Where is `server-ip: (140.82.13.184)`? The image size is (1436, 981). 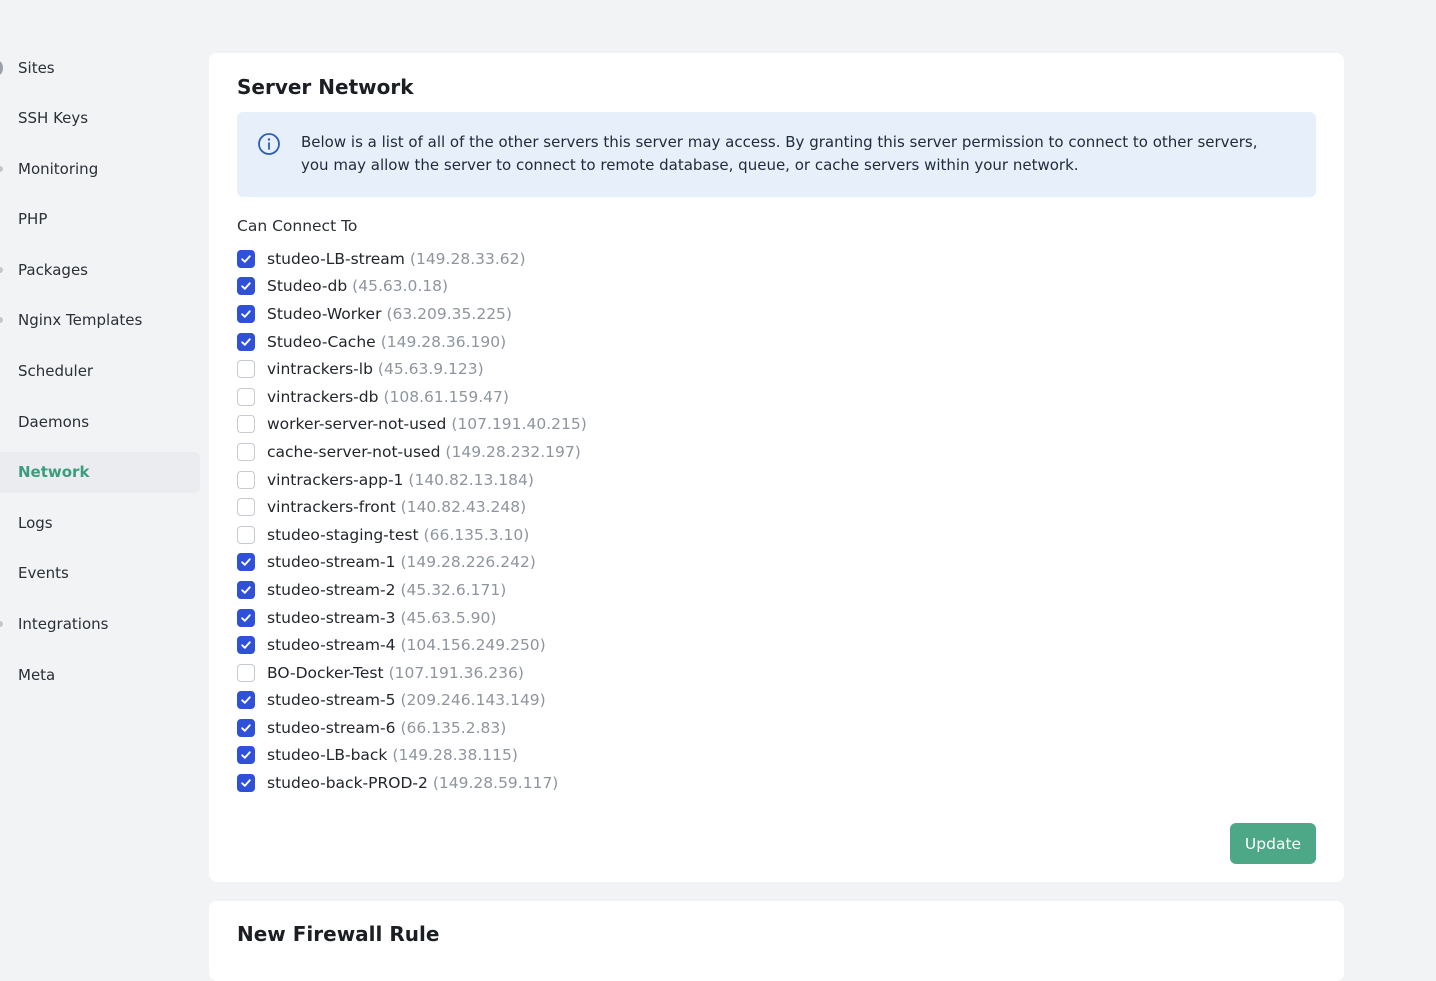
server-ip: (140.82.13.184) is located at coordinates (471, 479).